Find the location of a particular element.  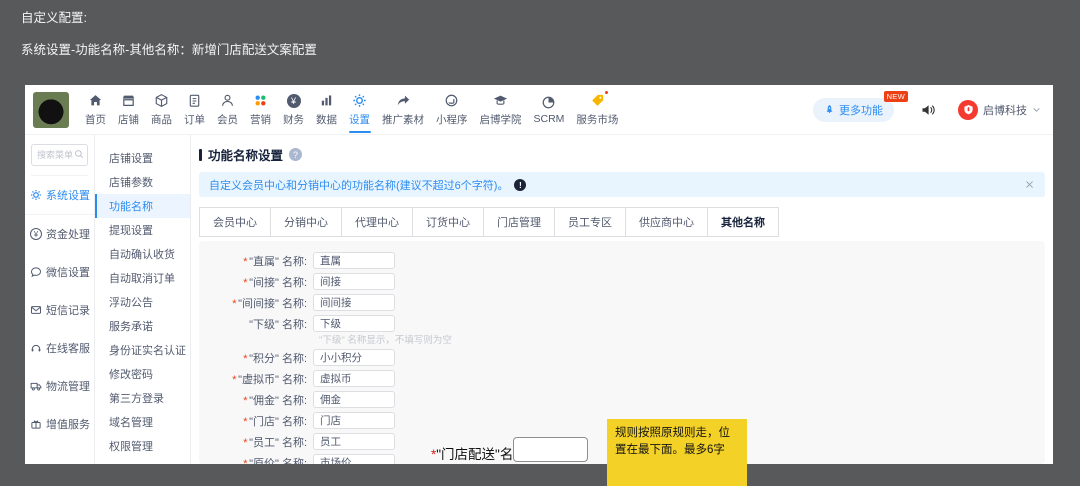

sidebar-item-online-service: 在线客服 is located at coordinates (59, 348).